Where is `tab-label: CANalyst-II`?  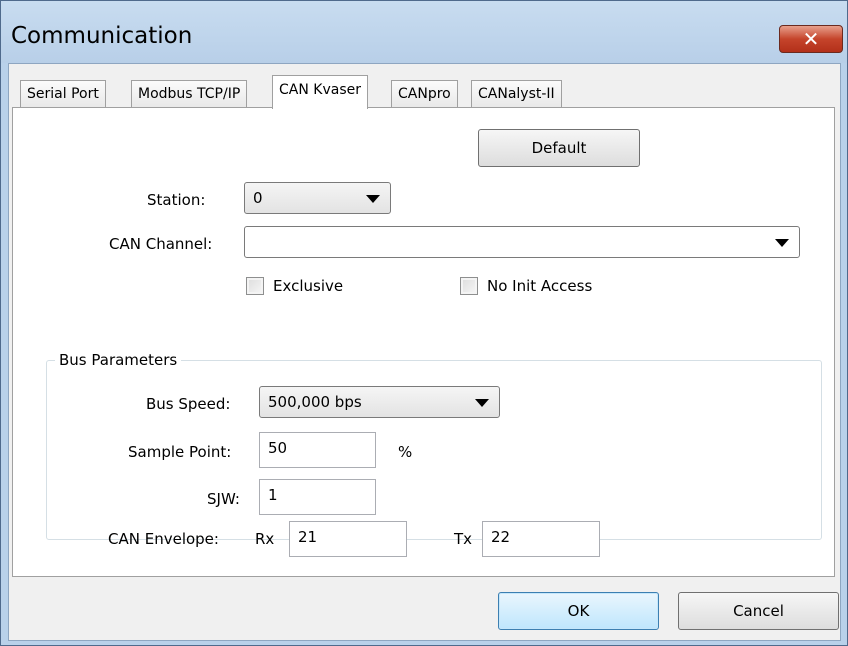 tab-label: CANalyst-II is located at coordinates (516, 94).